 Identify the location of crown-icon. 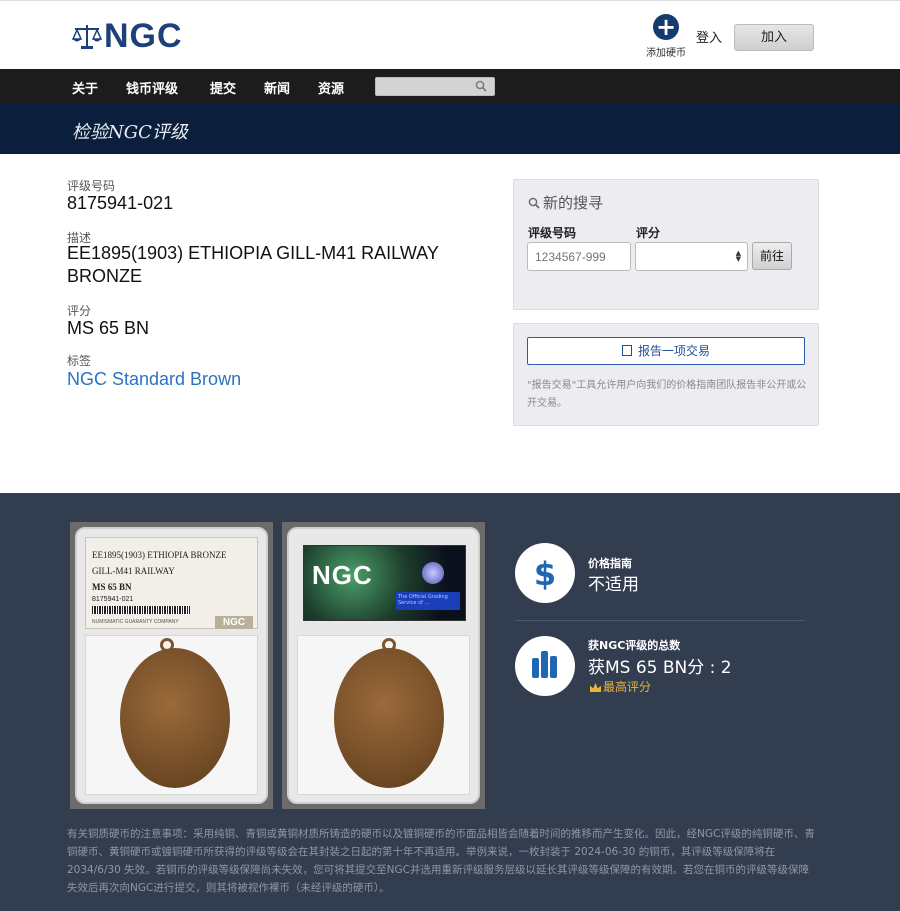
(595, 687).